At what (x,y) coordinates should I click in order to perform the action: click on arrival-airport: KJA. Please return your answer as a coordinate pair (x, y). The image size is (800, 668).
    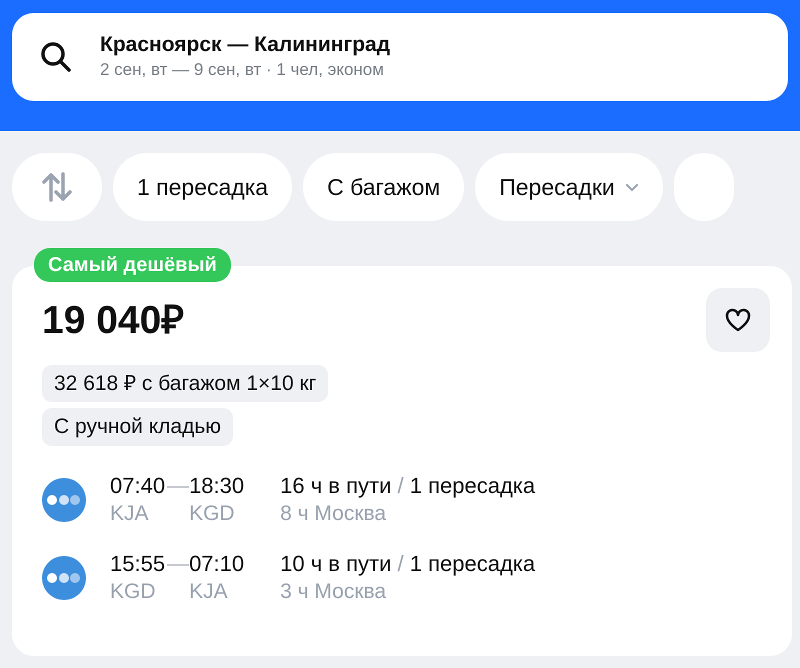
    Looking at the image, I should click on (209, 592).